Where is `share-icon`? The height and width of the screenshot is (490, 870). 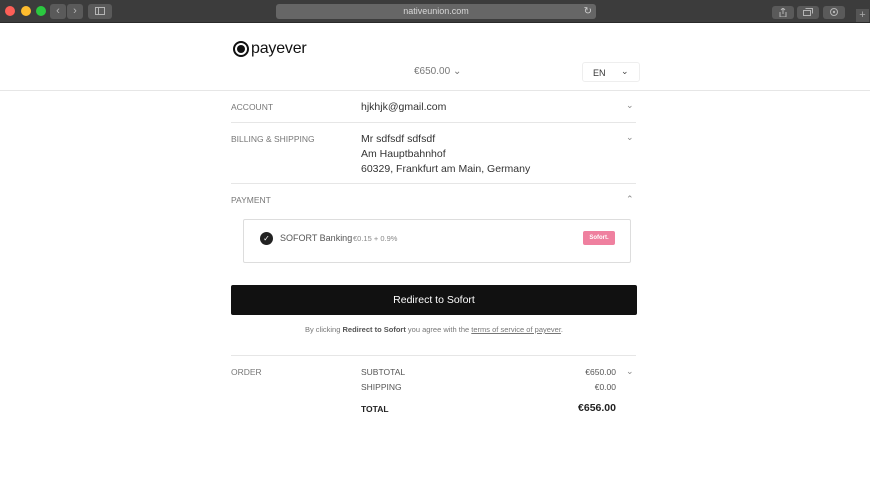
share-icon is located at coordinates (783, 12).